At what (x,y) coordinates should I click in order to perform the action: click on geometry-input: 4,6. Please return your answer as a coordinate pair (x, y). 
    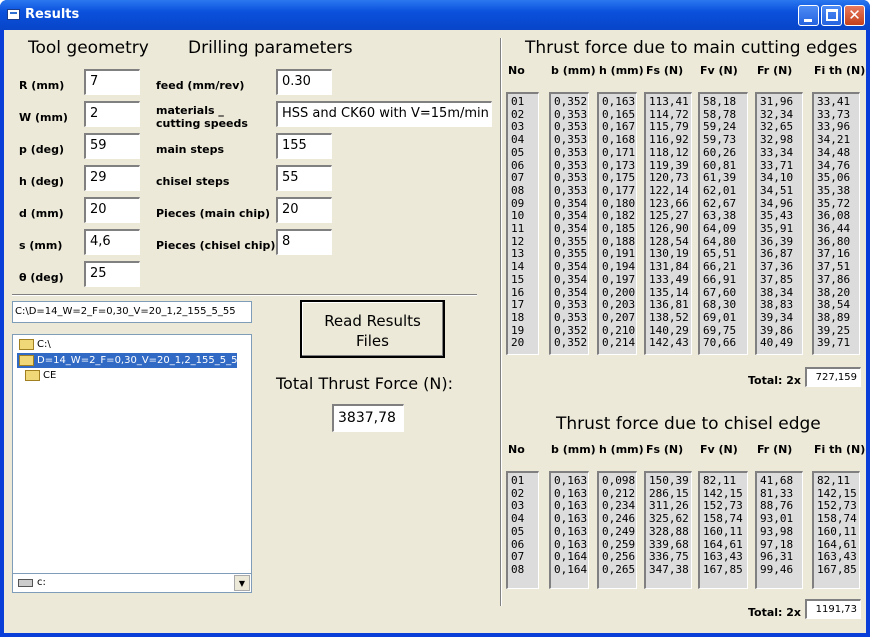
    Looking at the image, I should click on (112, 242).